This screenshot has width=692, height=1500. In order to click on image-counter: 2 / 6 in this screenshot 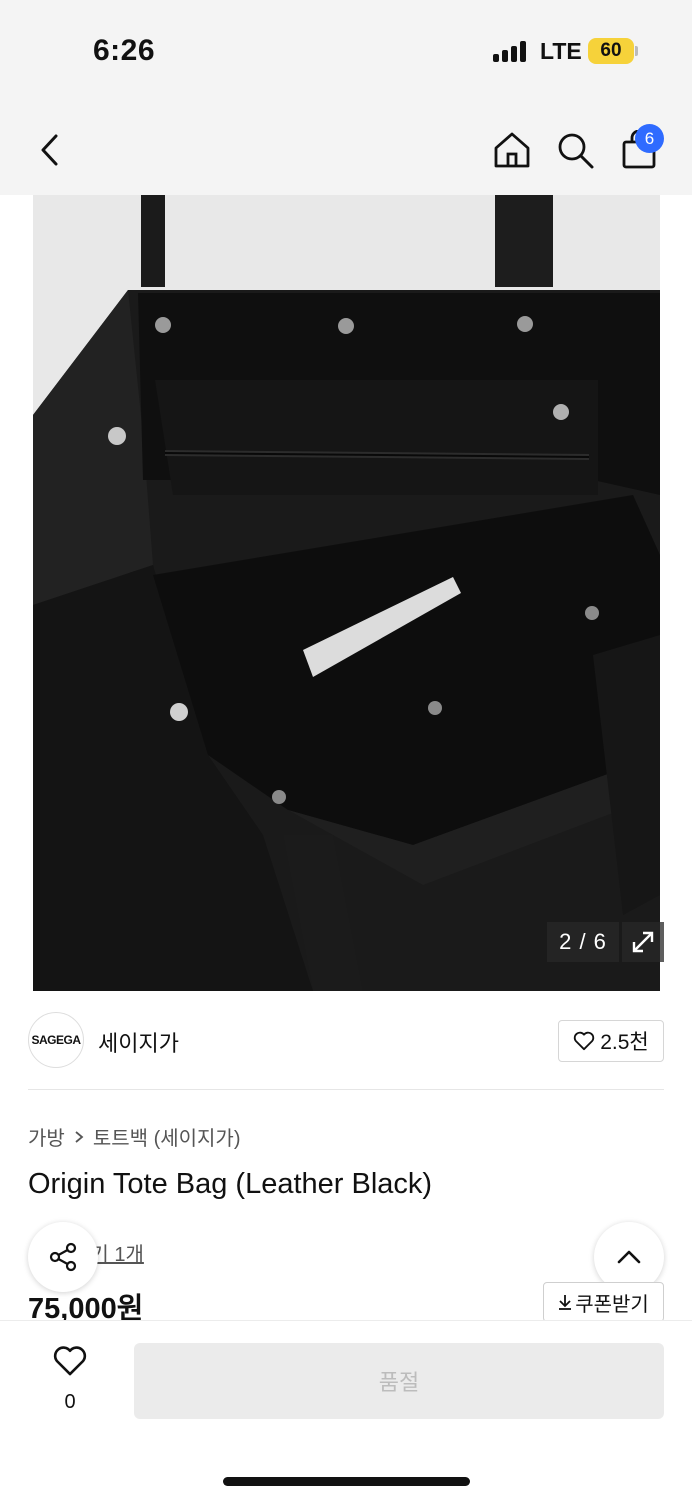, I will do `click(583, 942)`.